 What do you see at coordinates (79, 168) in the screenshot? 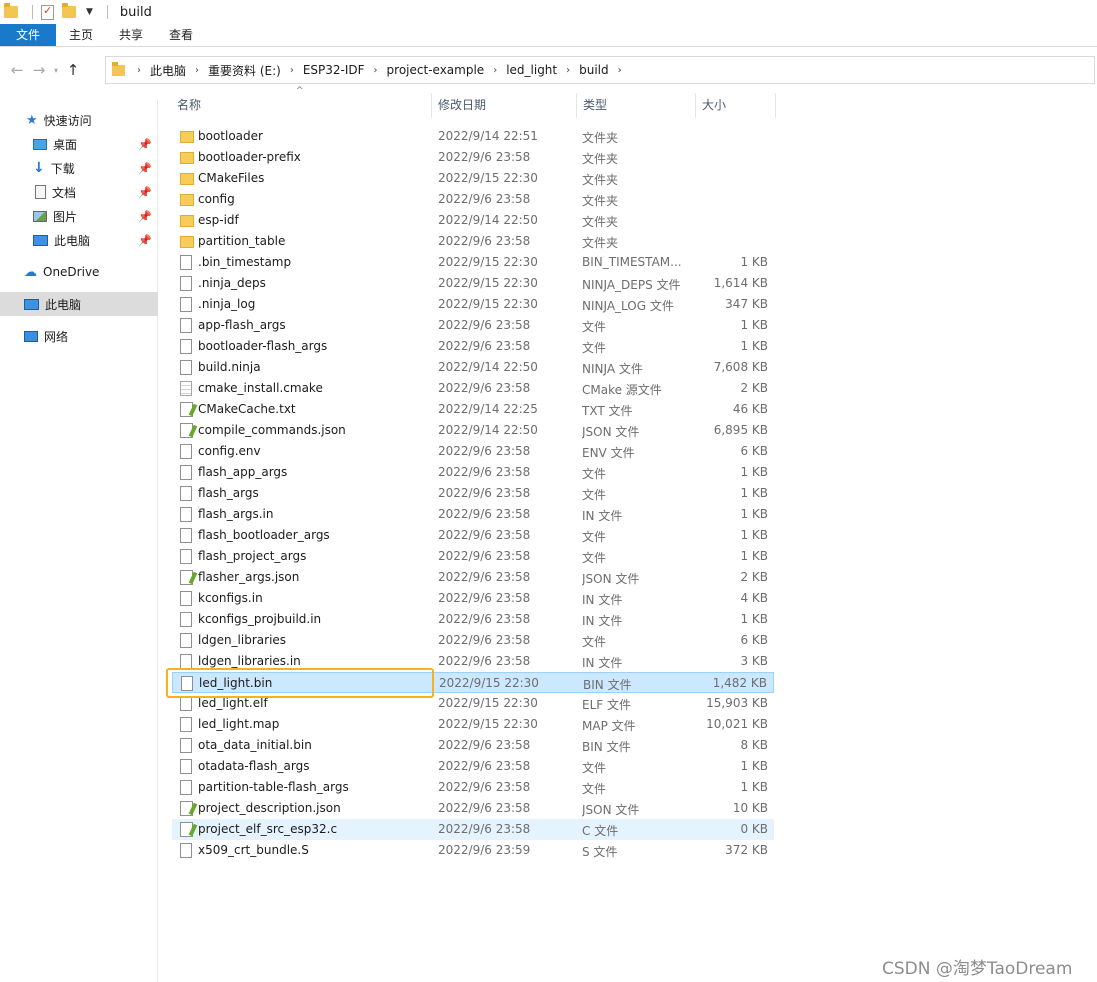
I see `nav-item-downloads: ↓ 下载 📌` at bounding box center [79, 168].